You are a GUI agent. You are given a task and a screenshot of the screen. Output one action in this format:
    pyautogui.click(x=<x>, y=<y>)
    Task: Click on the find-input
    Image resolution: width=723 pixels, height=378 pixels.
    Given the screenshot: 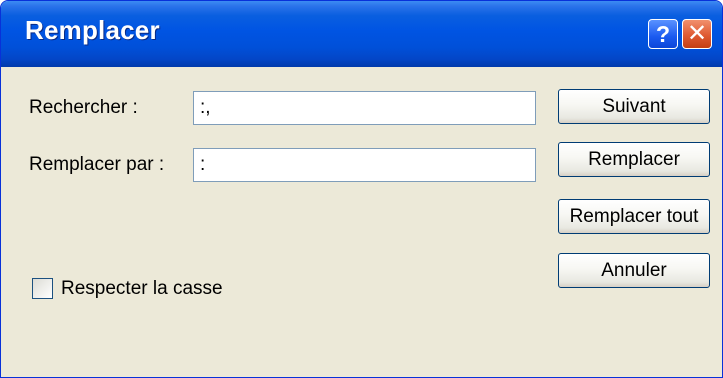 What is the action you would take?
    pyautogui.click(x=364, y=108)
    